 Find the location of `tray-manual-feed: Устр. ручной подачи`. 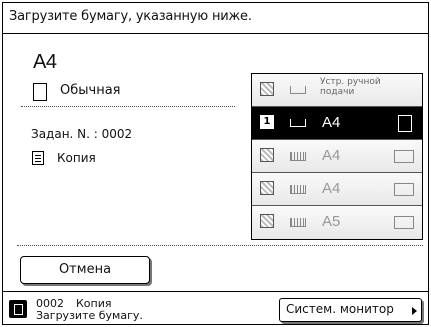

tray-manual-feed: Устр. ручной подачи is located at coordinates (337, 90).